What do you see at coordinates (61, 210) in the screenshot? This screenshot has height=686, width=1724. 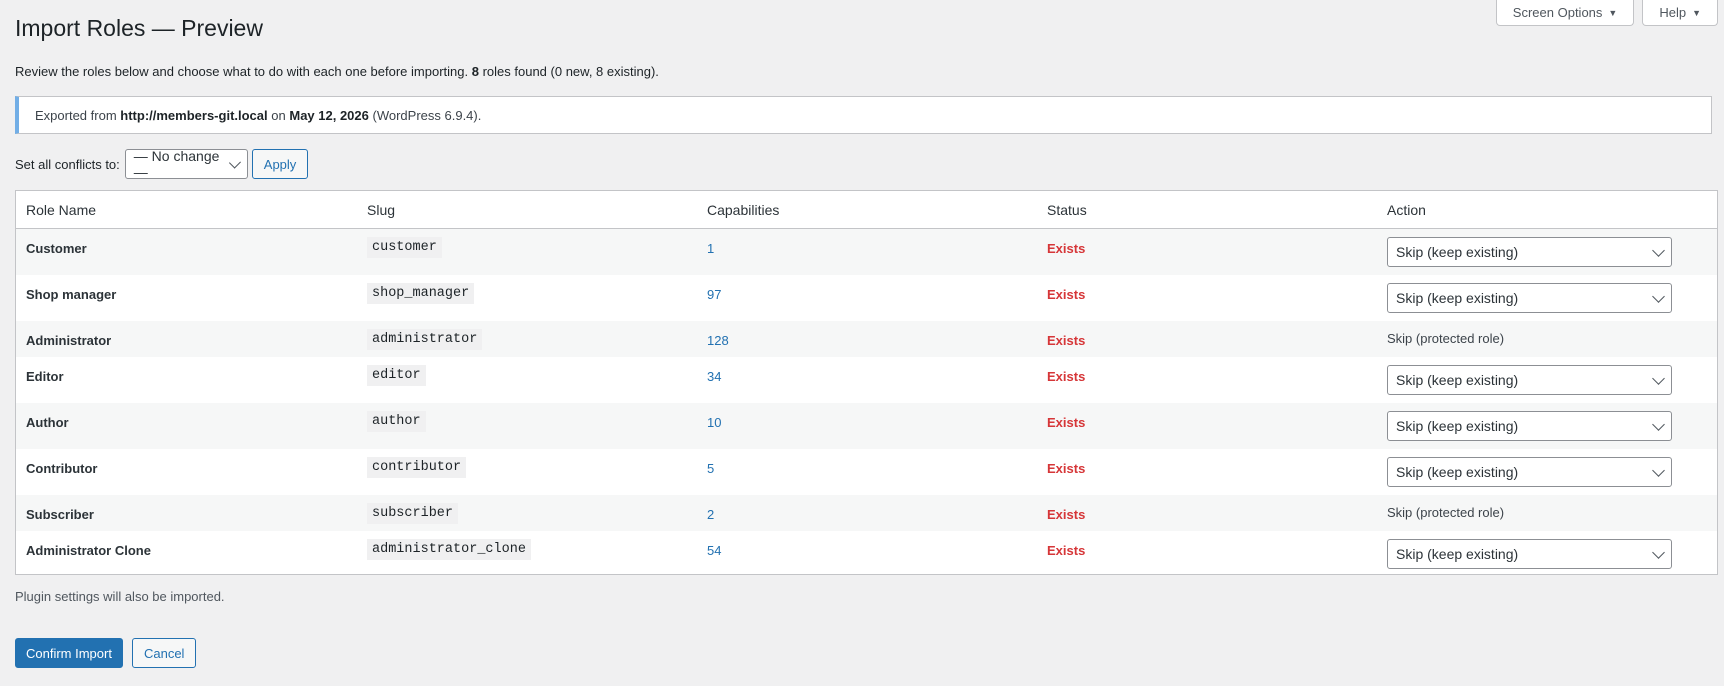 I see `header-role-name: Role Name` at bounding box center [61, 210].